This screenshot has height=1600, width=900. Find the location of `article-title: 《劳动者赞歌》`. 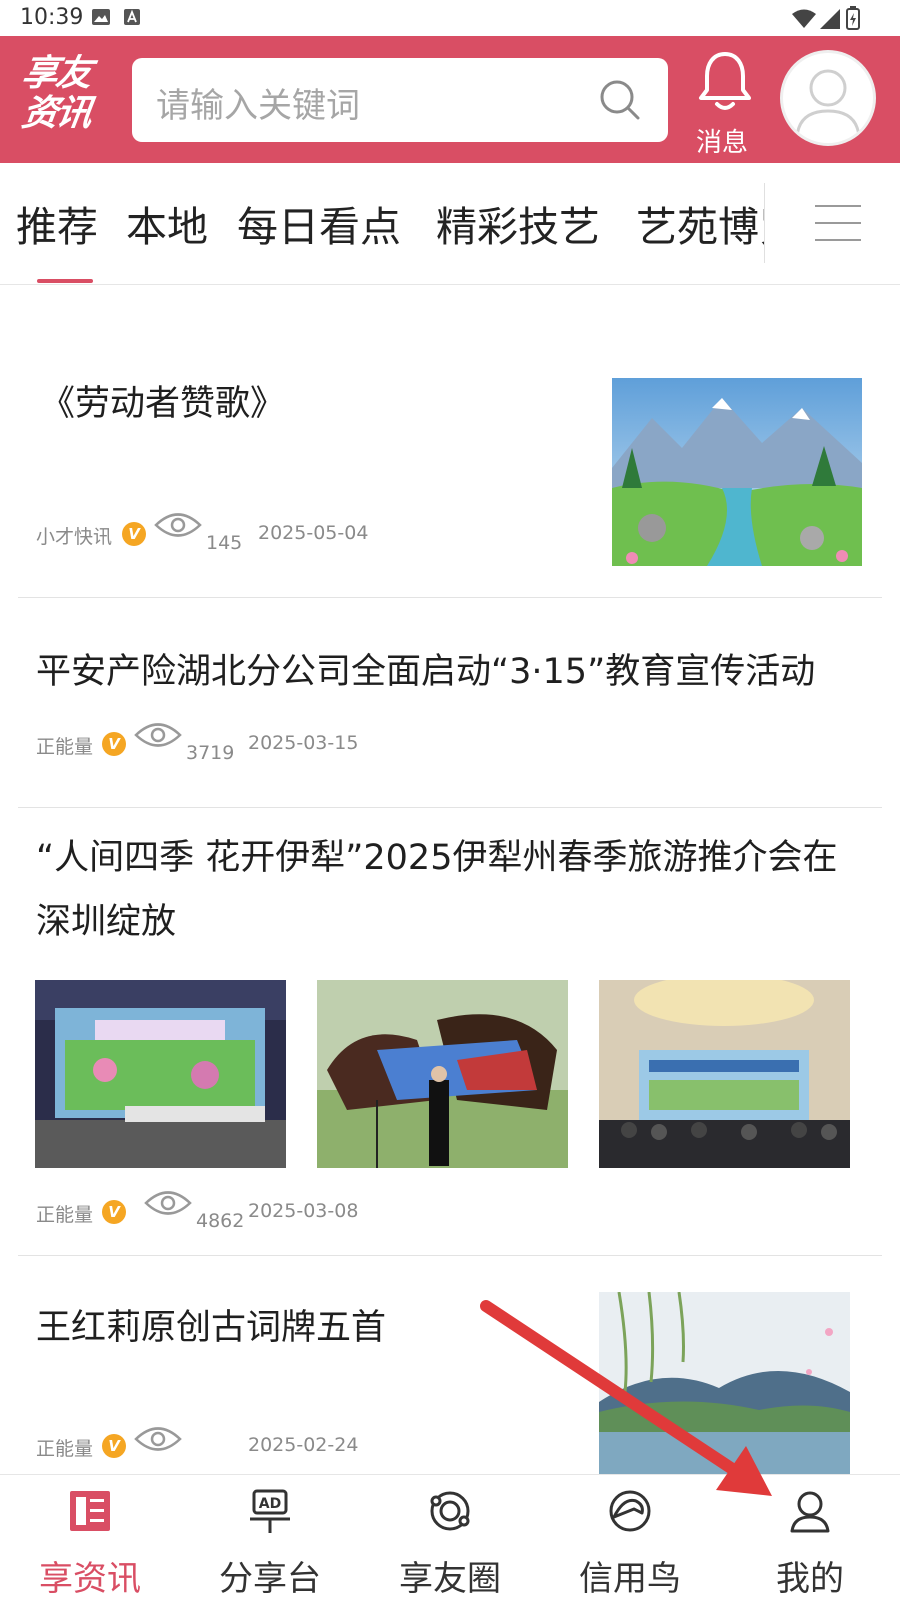

article-title: 《劳动者赞歌》 is located at coordinates (300, 404).